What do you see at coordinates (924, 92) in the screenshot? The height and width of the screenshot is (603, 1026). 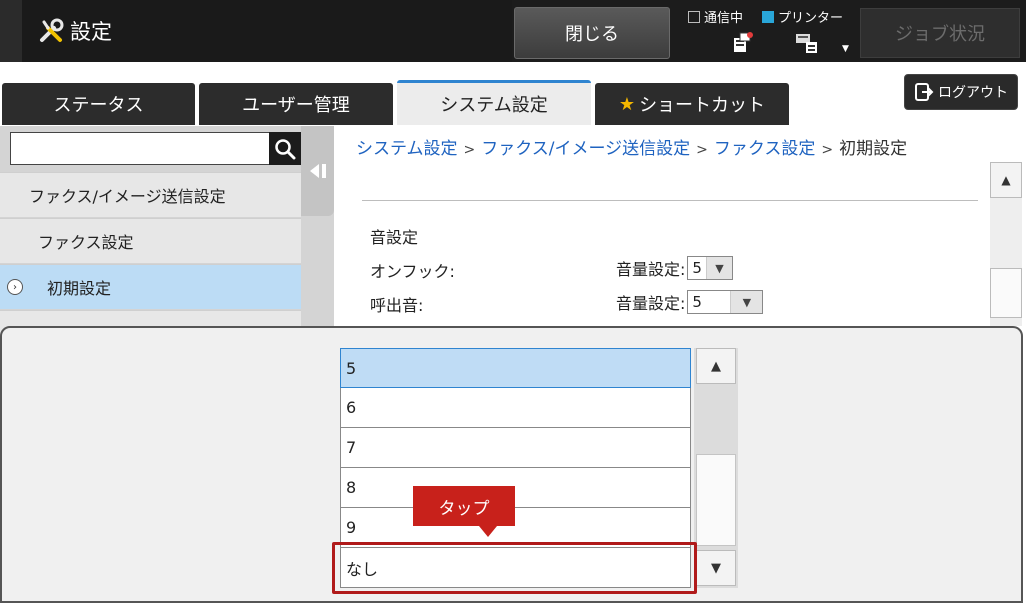 I see `logout-icon` at bounding box center [924, 92].